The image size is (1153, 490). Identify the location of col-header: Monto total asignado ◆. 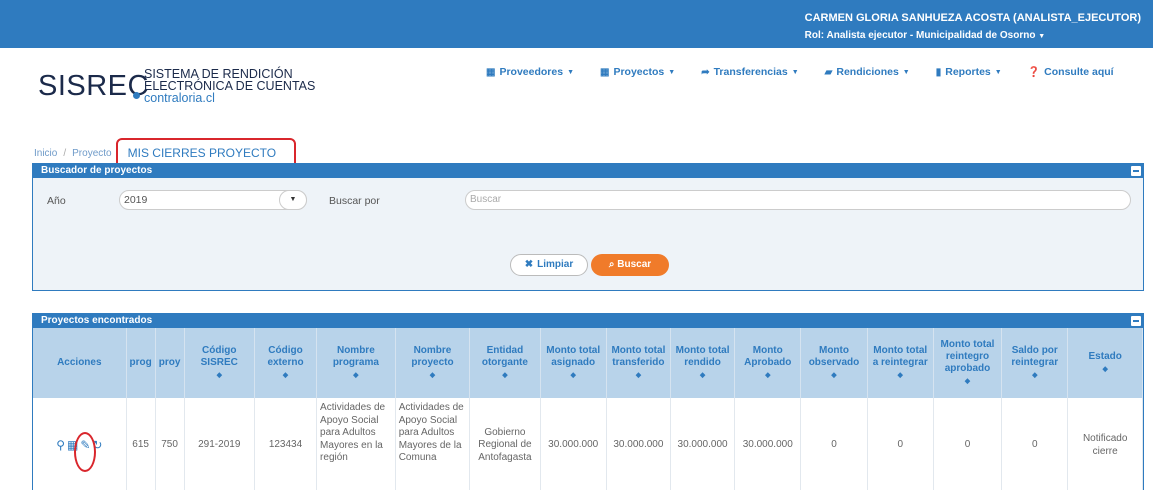
(573, 363).